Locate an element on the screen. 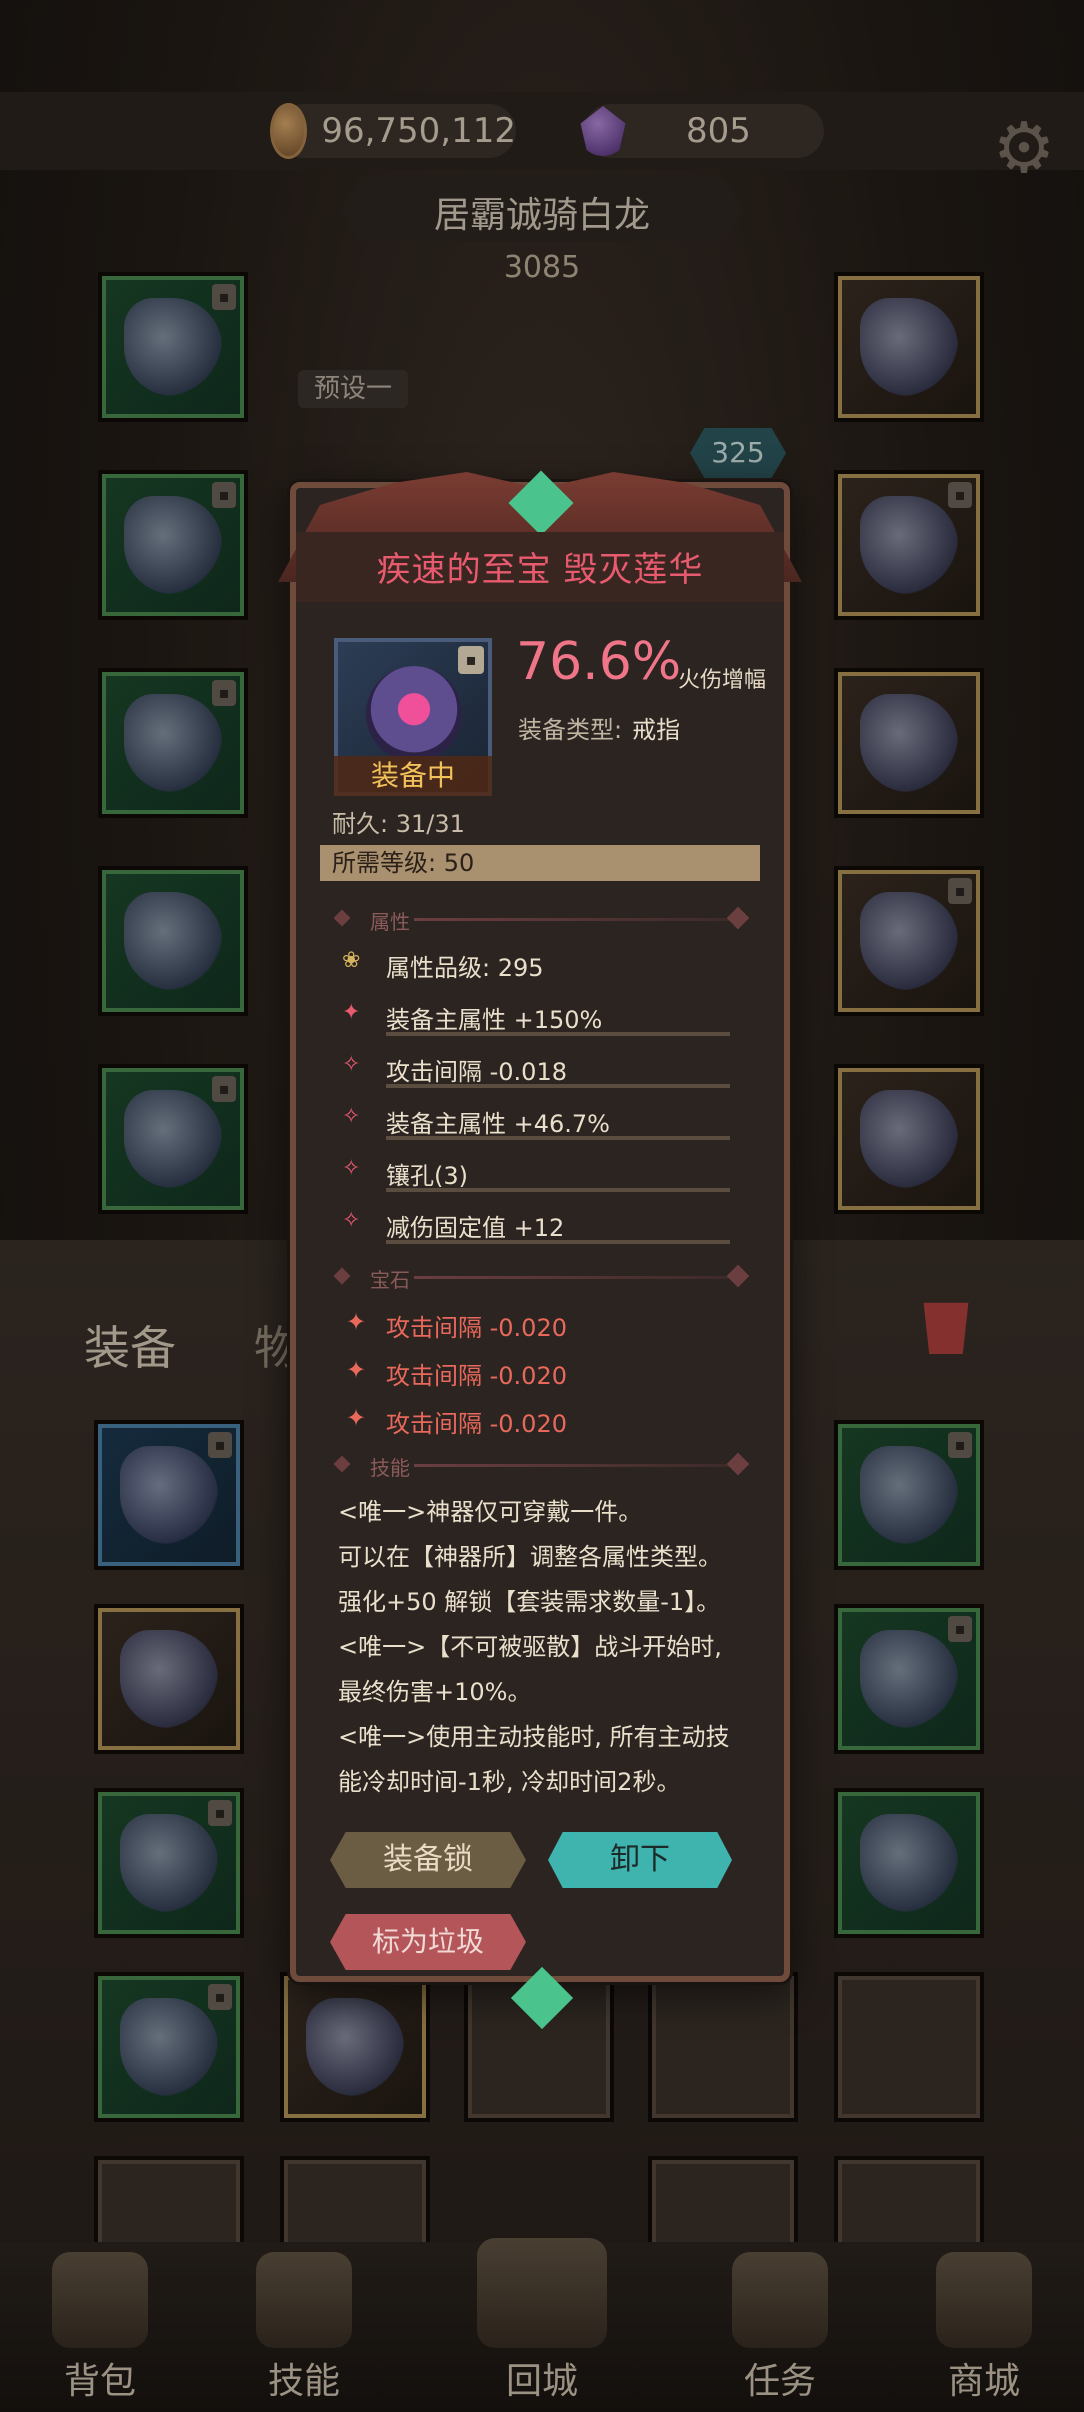 This screenshot has width=1084, height=2412. equip-type: 装备类型: 戒指 is located at coordinates (599, 727).